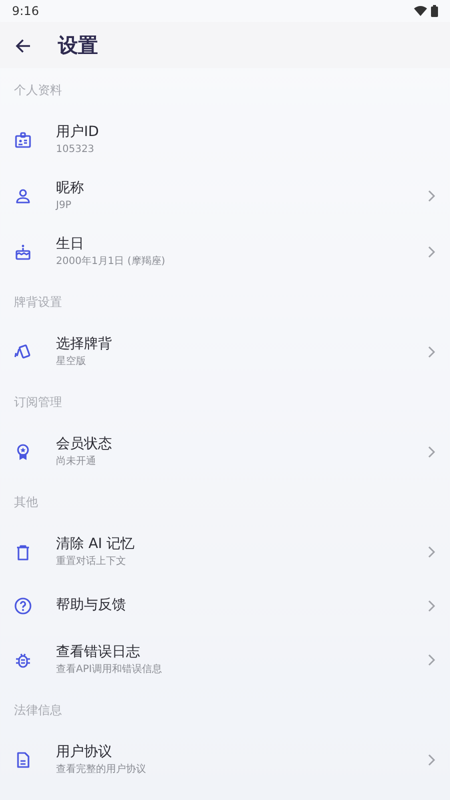 The width and height of the screenshot is (450, 800). I want to click on item-title: 会员状态, so click(84, 445).